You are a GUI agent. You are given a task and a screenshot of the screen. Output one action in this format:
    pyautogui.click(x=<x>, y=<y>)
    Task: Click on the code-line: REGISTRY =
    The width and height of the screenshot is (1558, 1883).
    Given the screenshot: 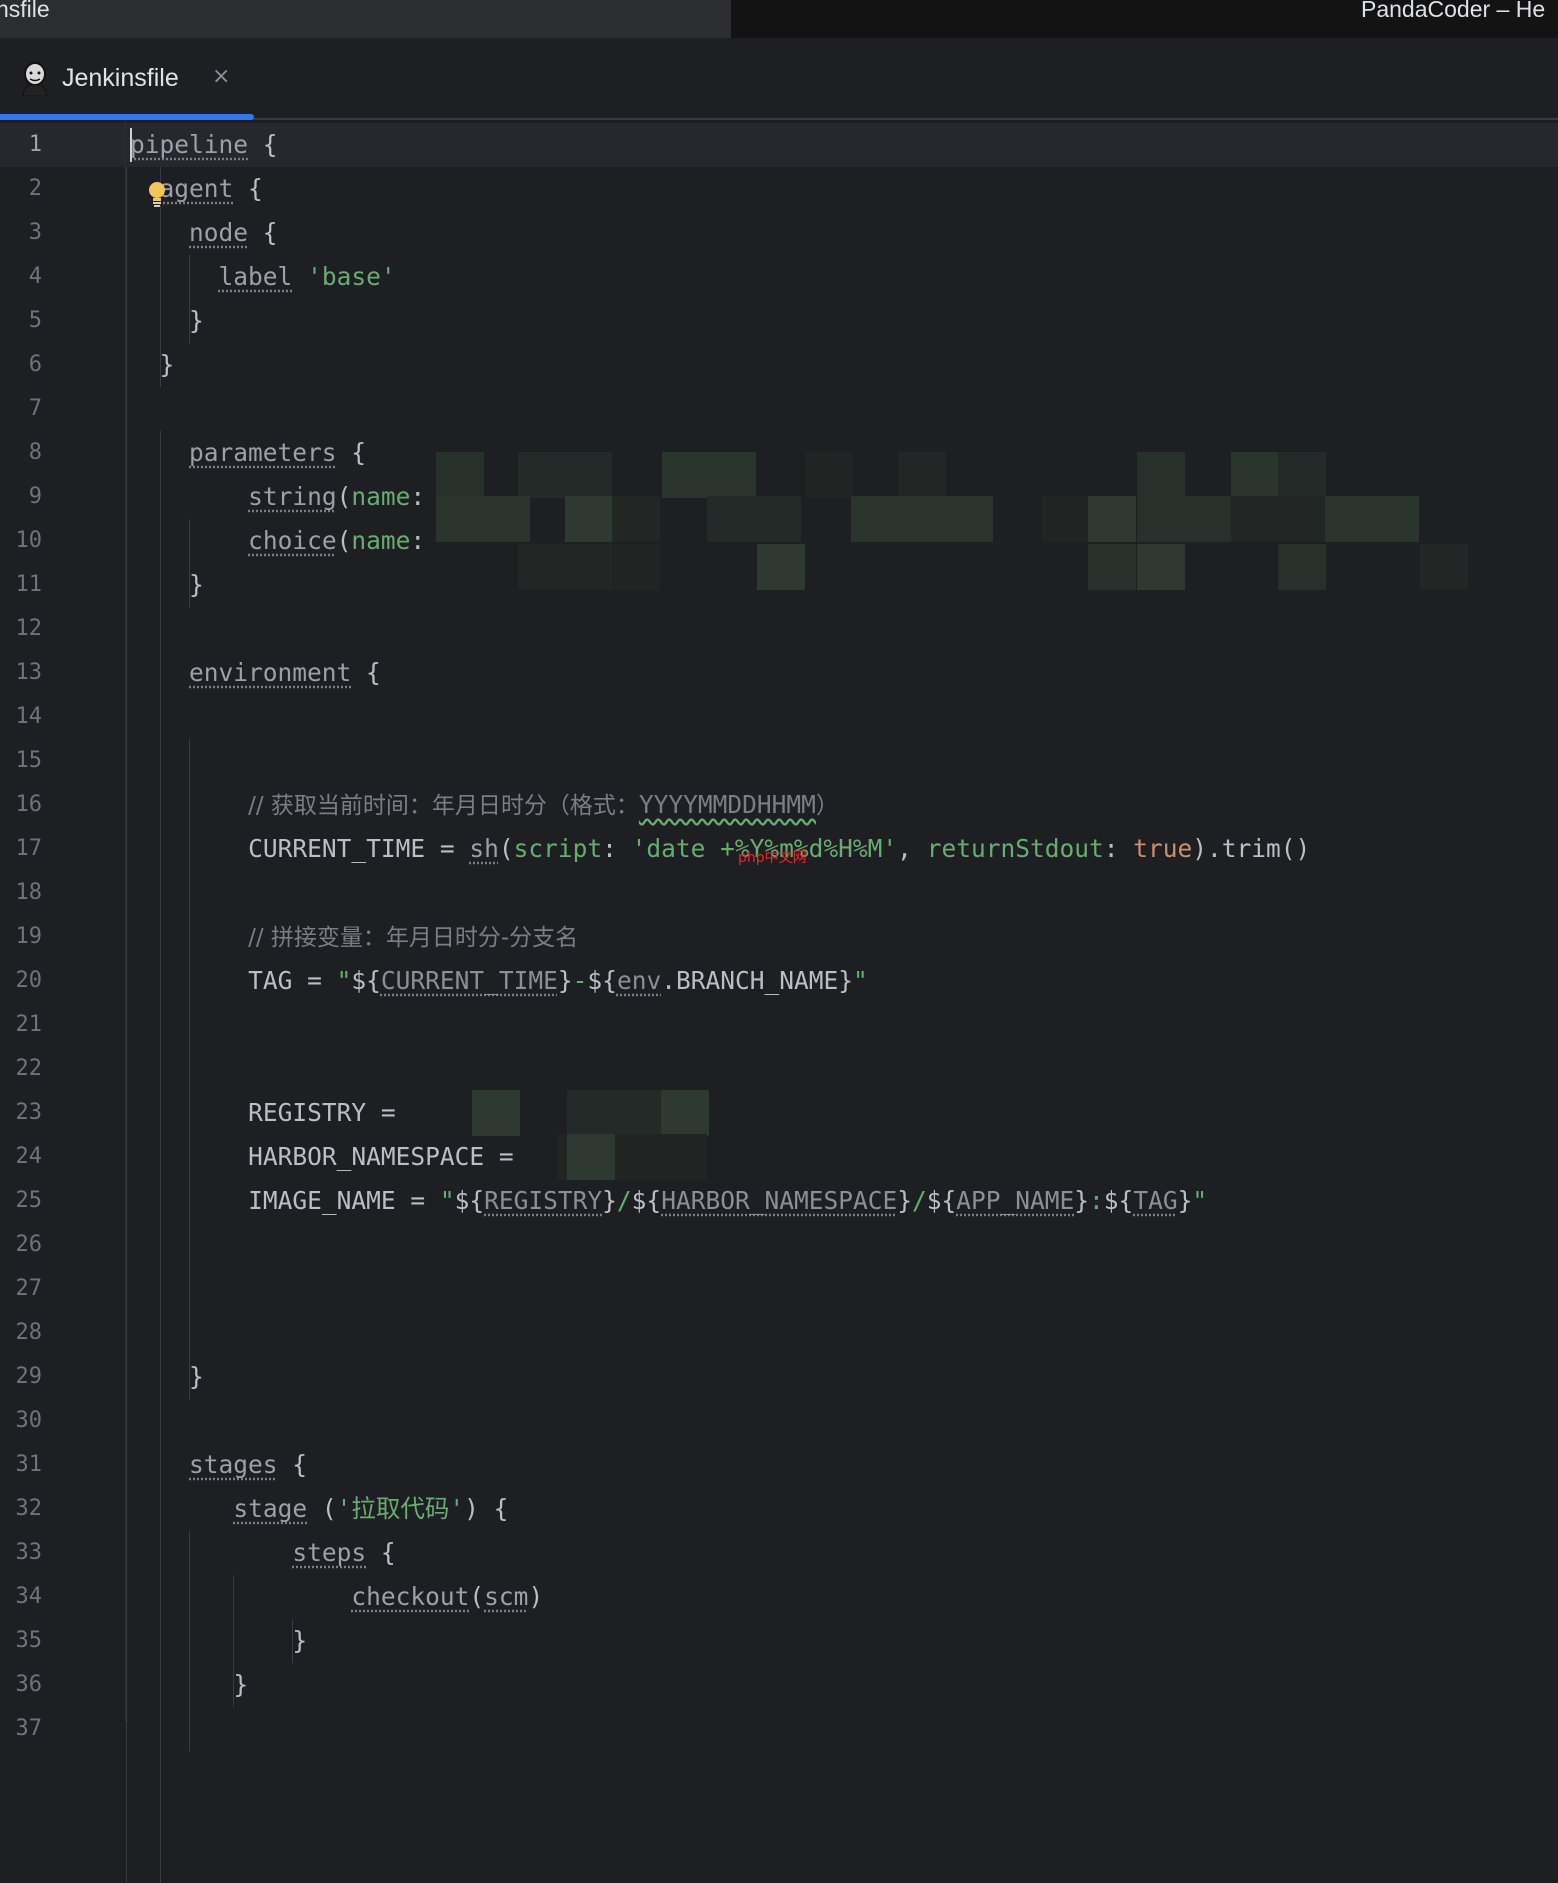 What is the action you would take?
    pyautogui.click(x=329, y=1113)
    